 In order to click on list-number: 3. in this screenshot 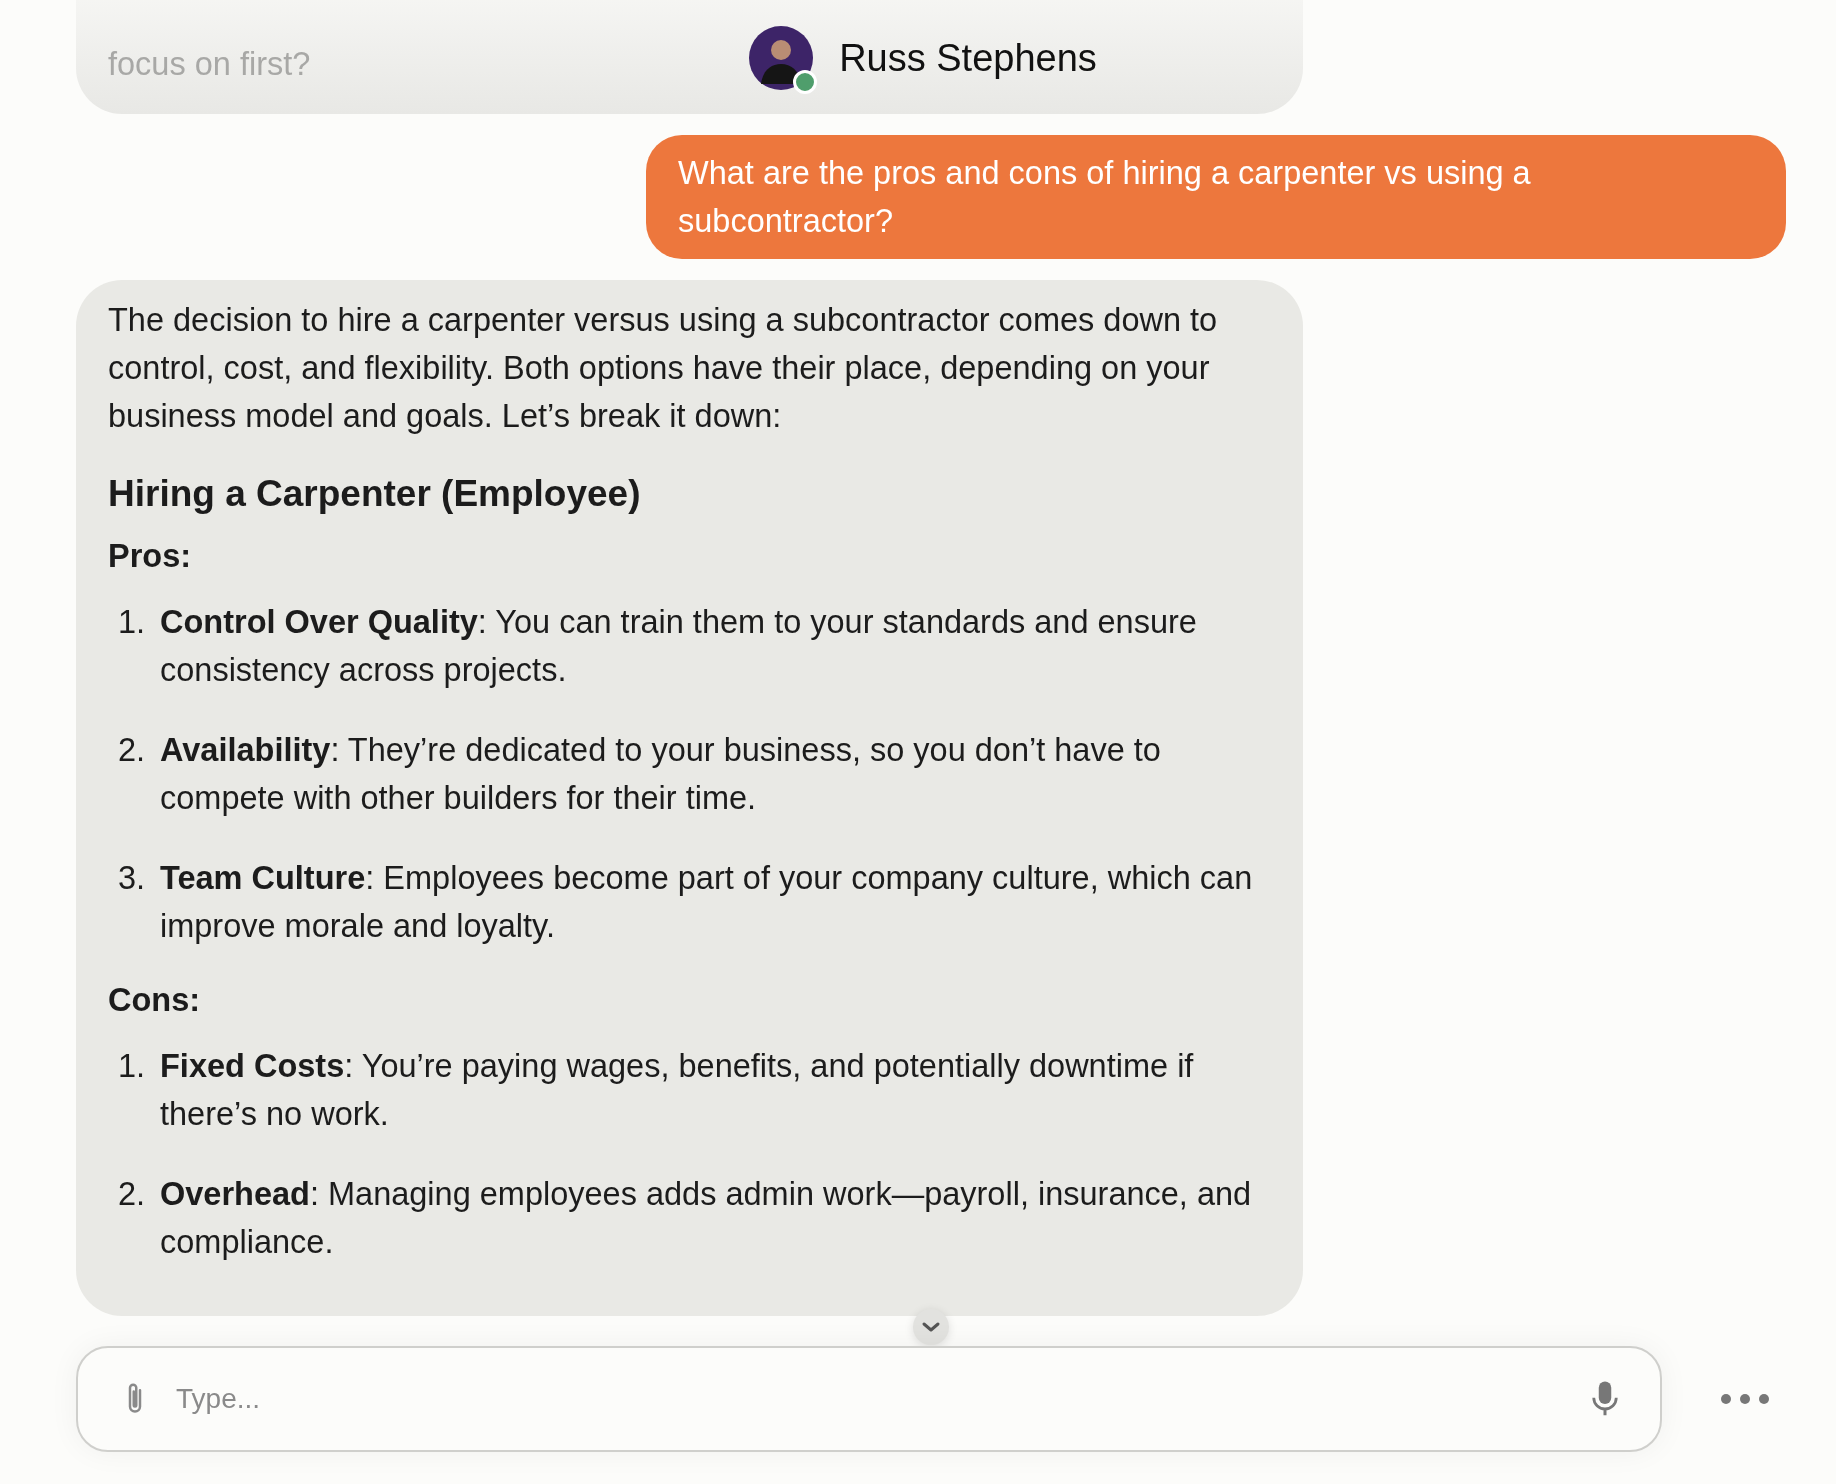, I will do `click(132, 878)`.